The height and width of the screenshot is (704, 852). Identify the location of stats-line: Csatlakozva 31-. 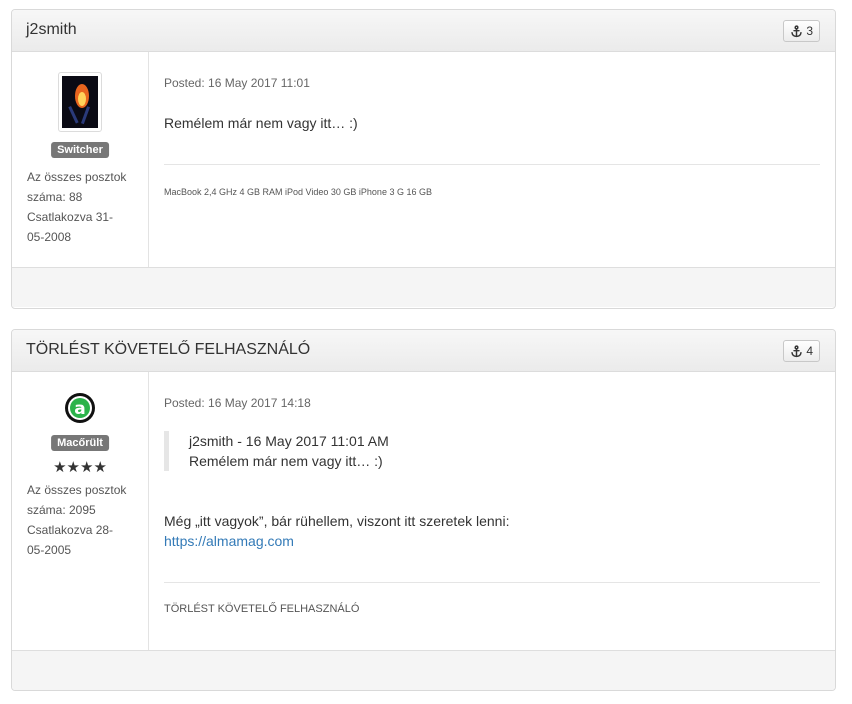
(70, 217).